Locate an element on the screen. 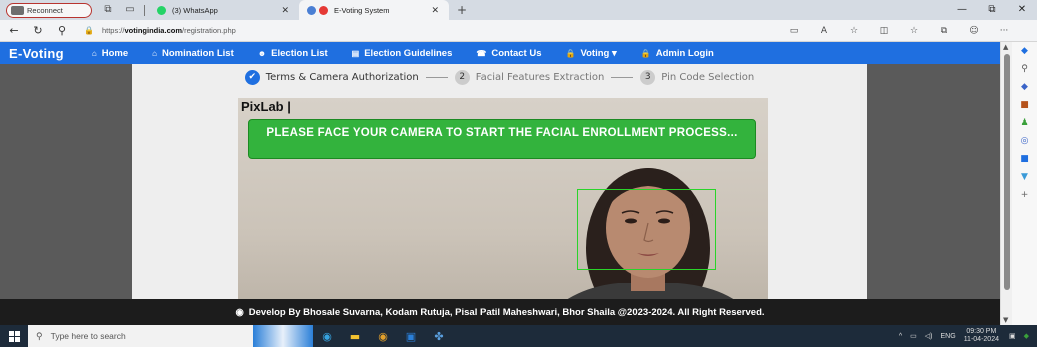  shield-icon is located at coordinates (311, 10).